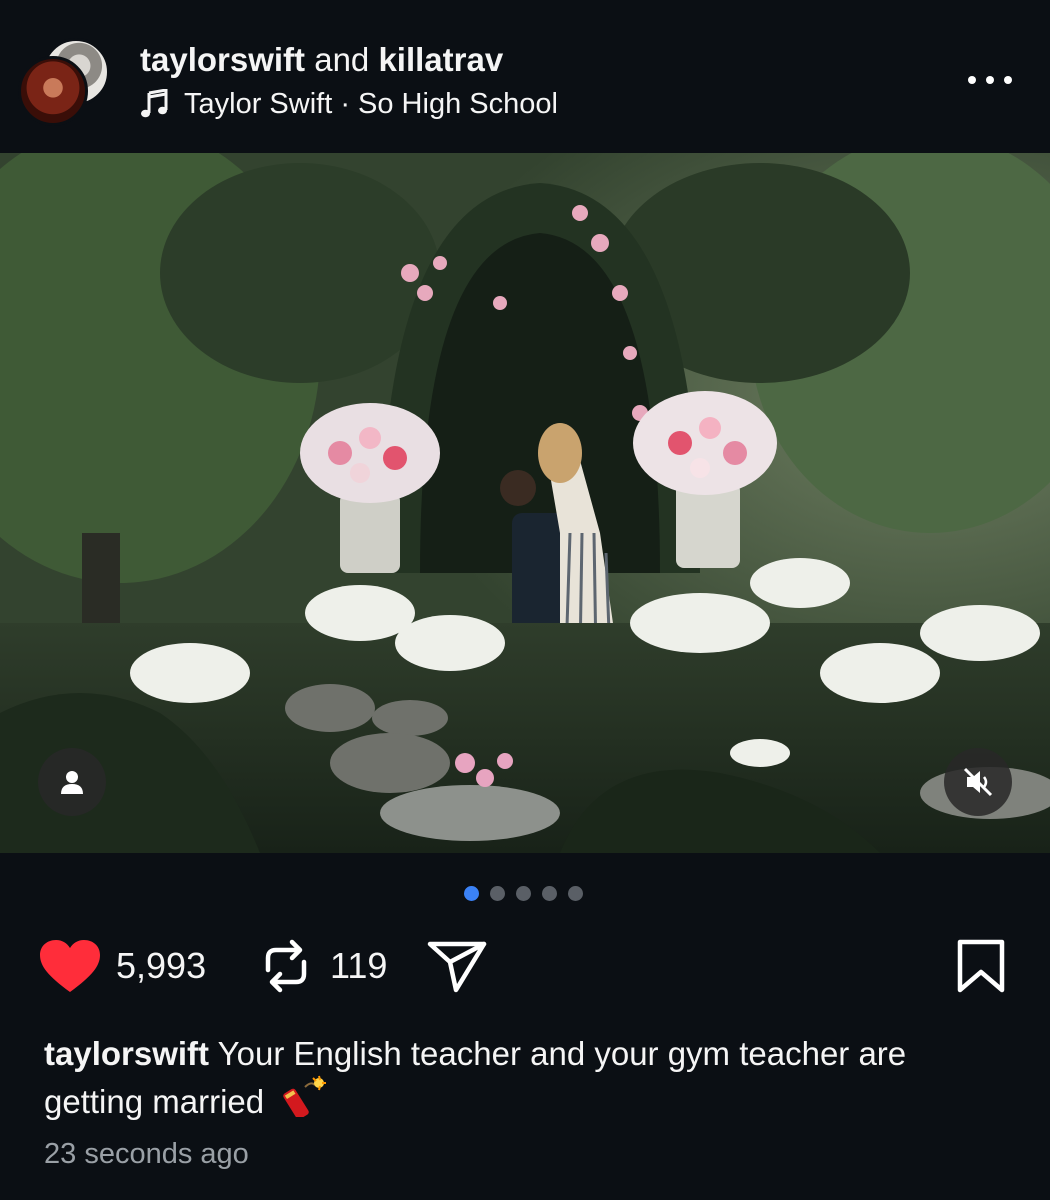 This screenshot has height=1200, width=1050. I want to click on like-button, so click(70, 966).